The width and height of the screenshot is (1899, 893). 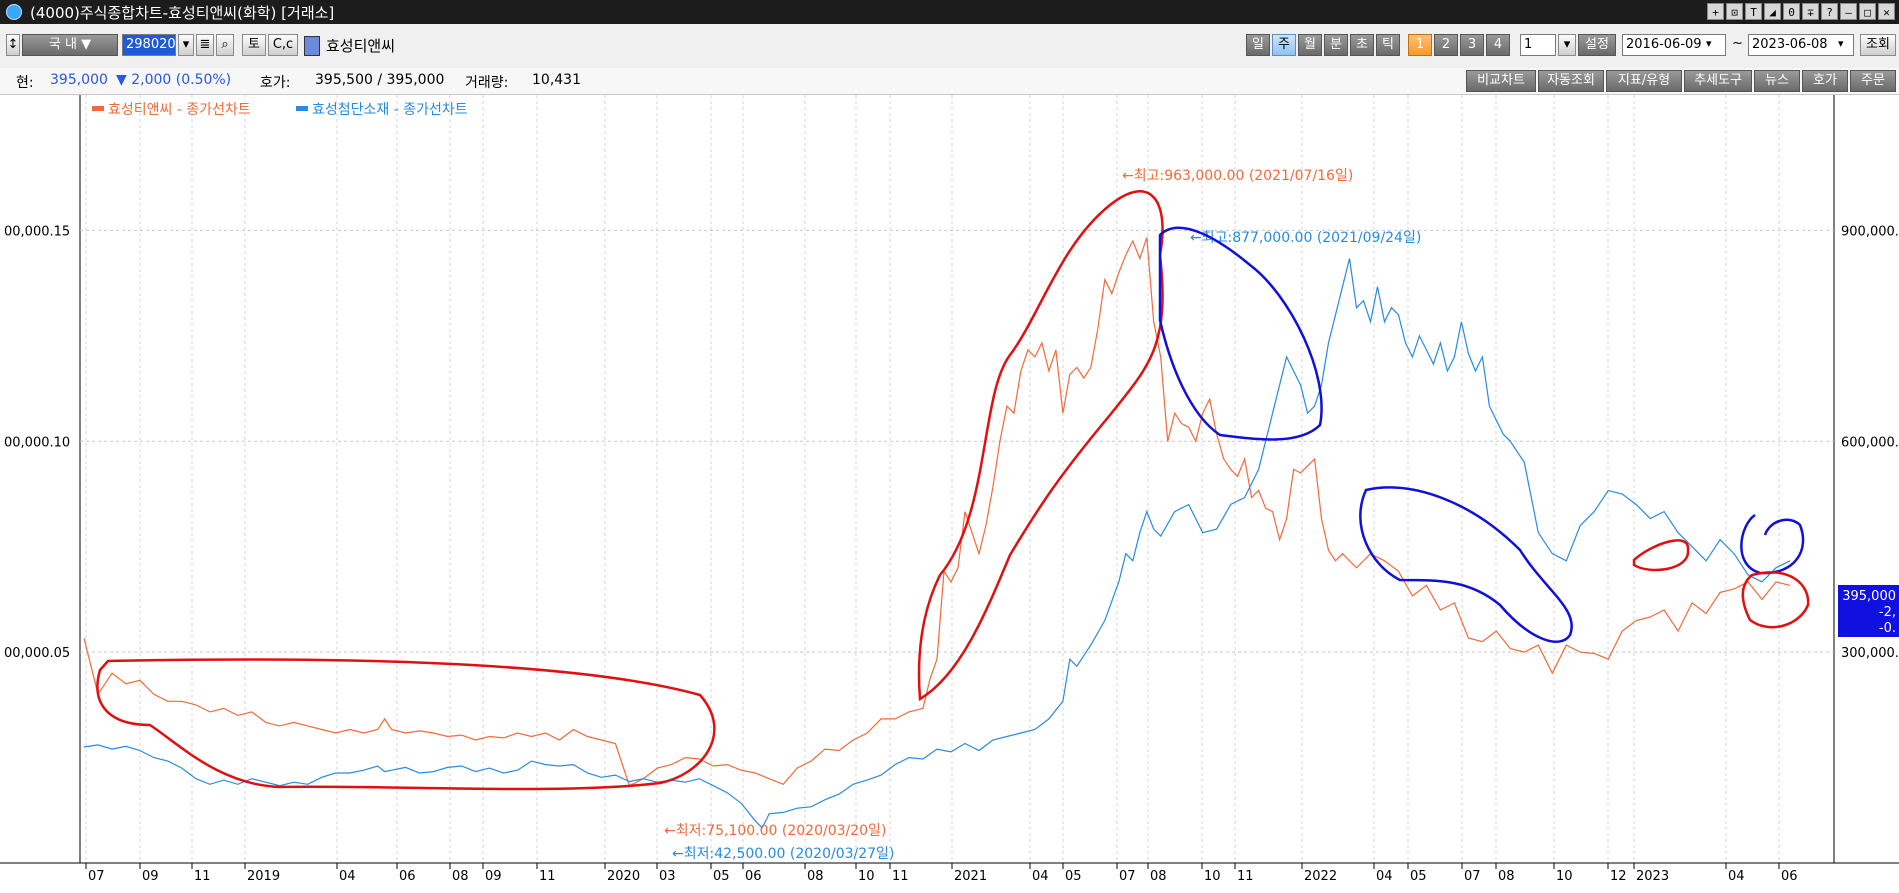 I want to click on max-price-label: ←최고:963,000.00 (2021/07/16일), so click(x=1237, y=176).